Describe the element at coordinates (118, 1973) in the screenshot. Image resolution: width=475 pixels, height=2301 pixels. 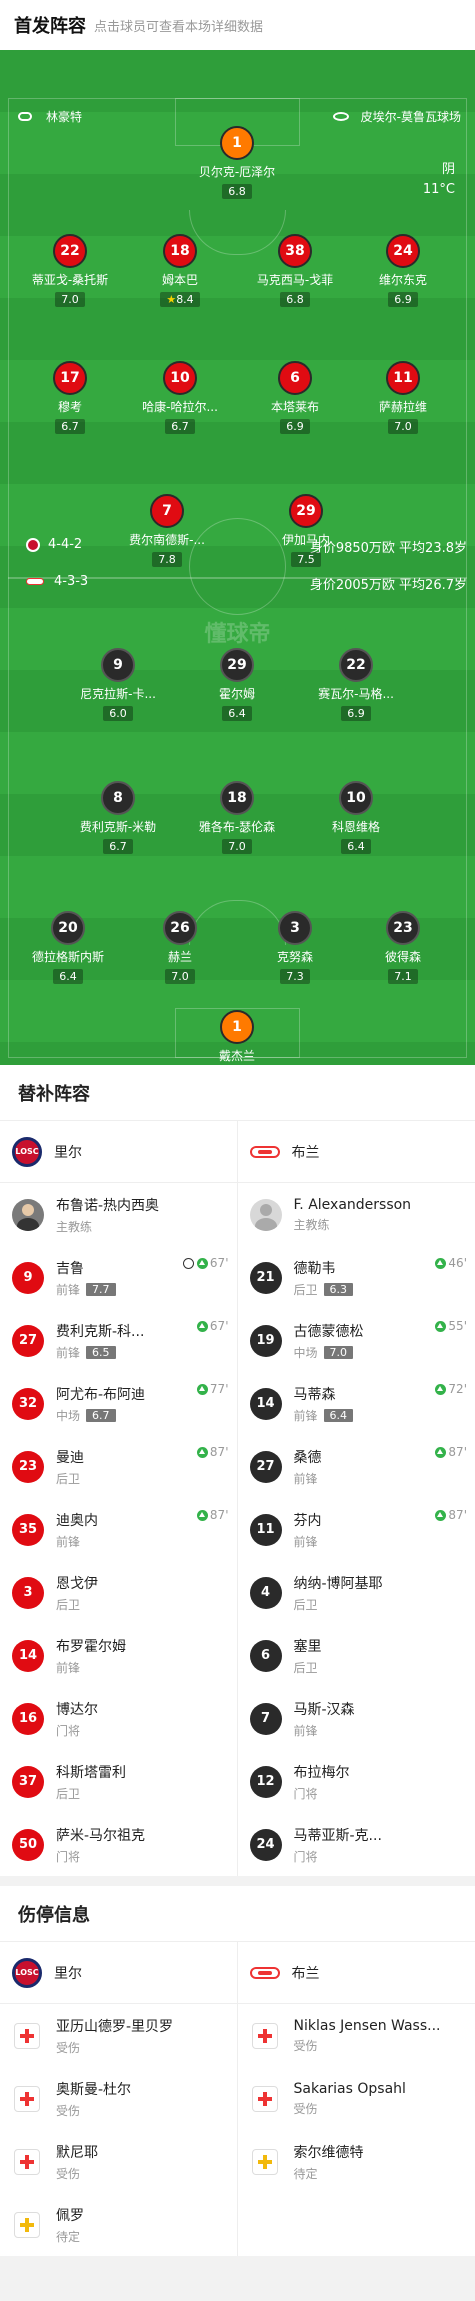
I see `injury-home-team: LOSC里尔` at that location.